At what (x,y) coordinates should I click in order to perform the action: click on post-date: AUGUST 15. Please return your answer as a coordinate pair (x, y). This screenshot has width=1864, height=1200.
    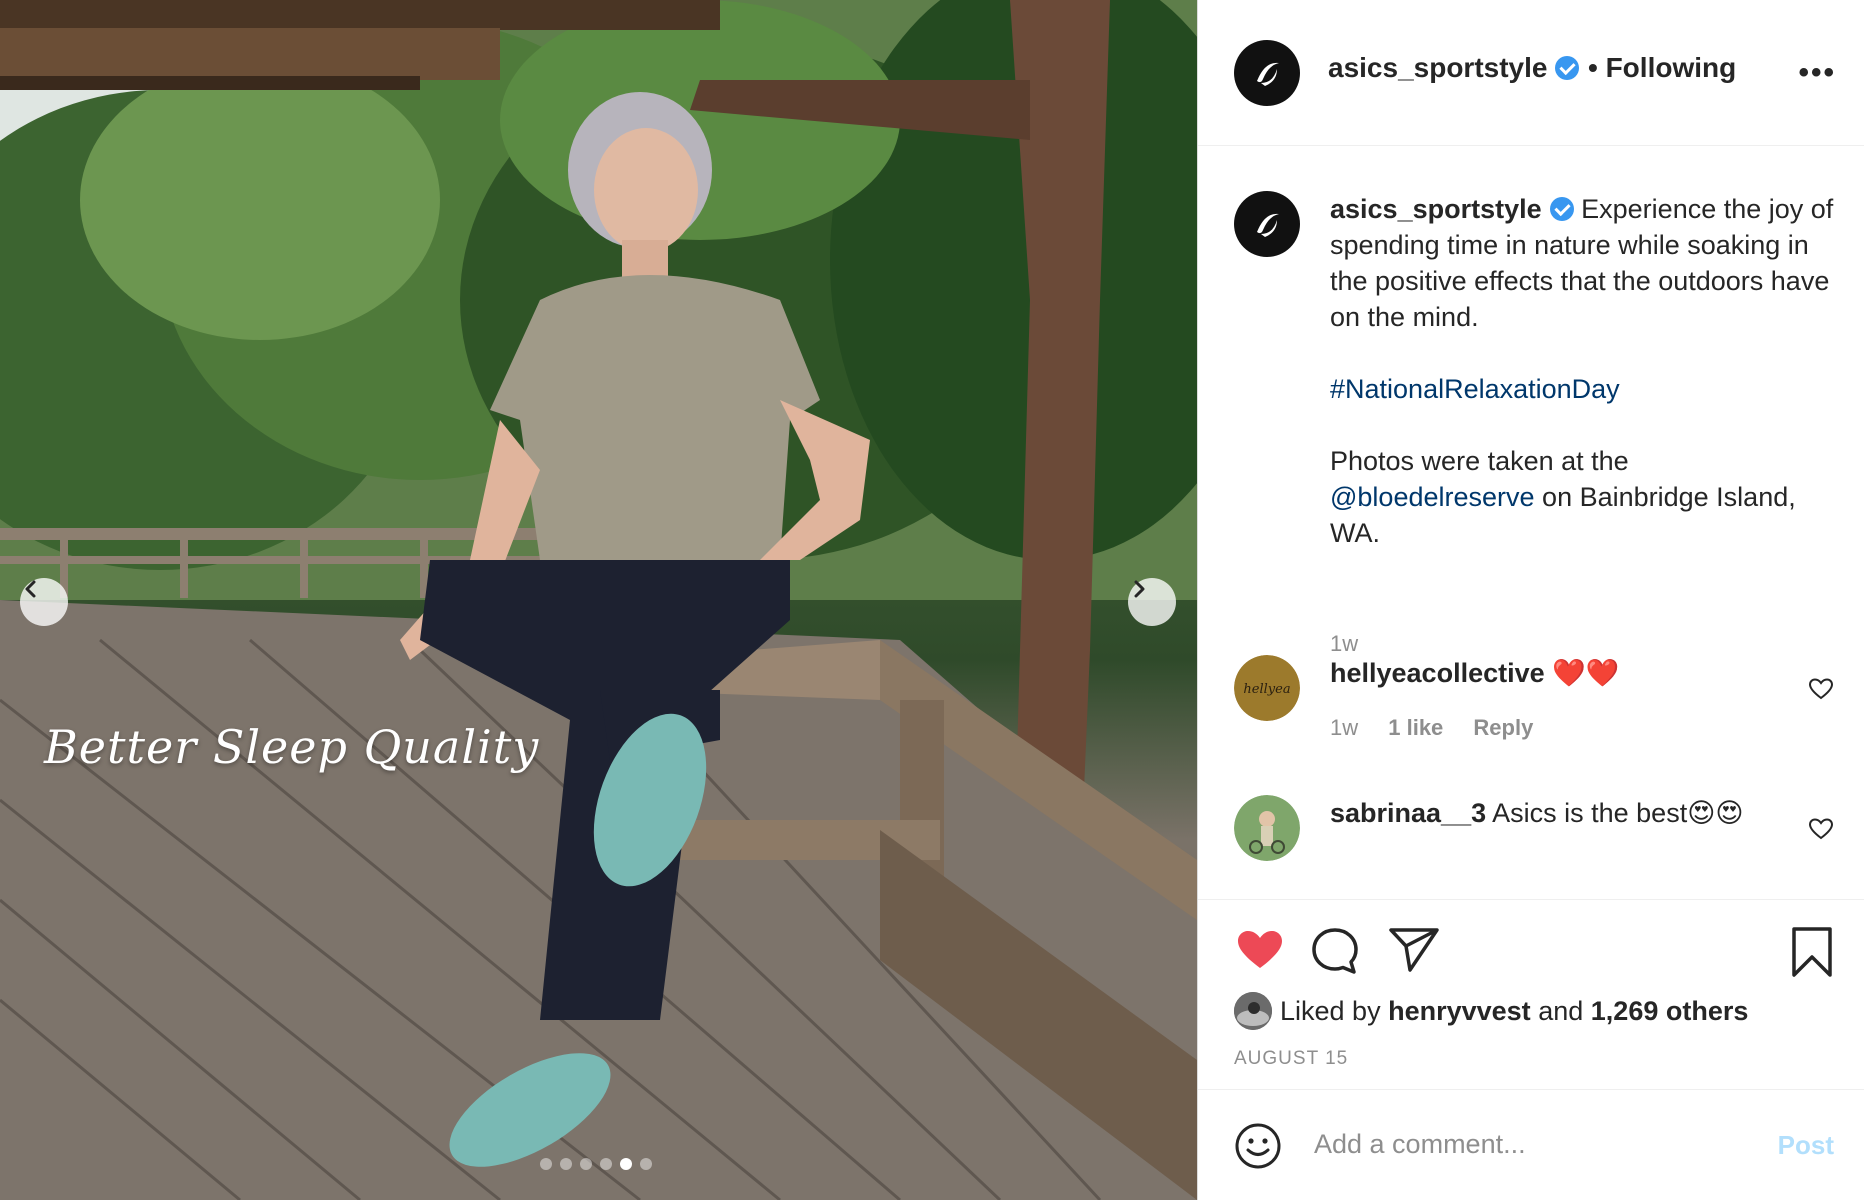
    Looking at the image, I should click on (1291, 1059).